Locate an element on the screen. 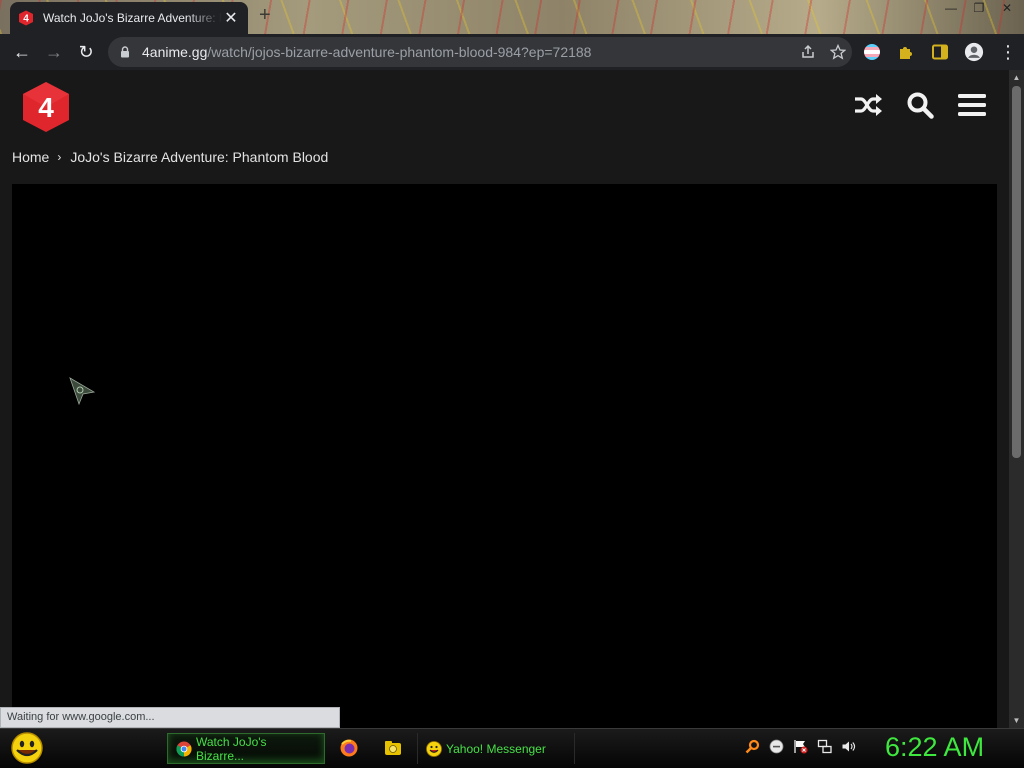  page-scrollbar: ▲ ▼ is located at coordinates (1016, 399).